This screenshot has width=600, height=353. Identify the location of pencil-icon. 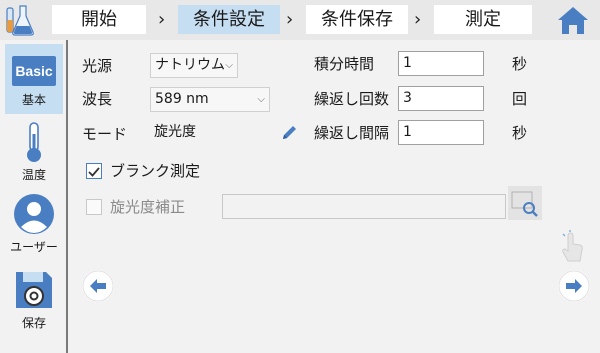
(289, 133).